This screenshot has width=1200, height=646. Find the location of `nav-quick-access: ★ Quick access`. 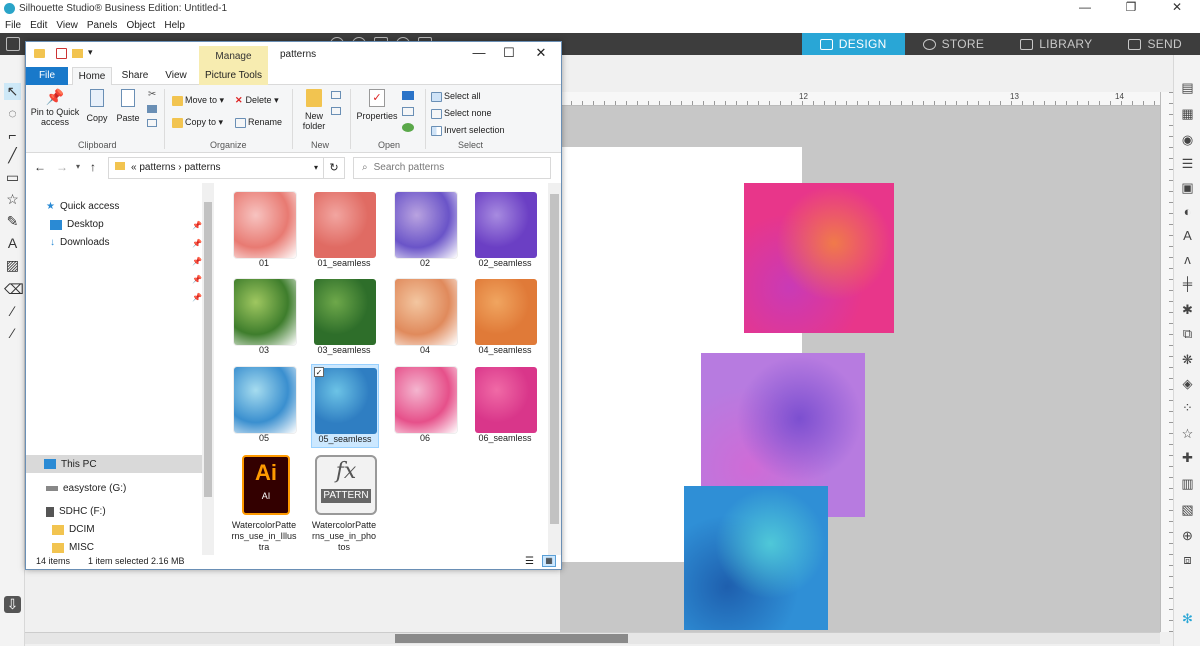

nav-quick-access: ★ Quick access is located at coordinates (82, 206).